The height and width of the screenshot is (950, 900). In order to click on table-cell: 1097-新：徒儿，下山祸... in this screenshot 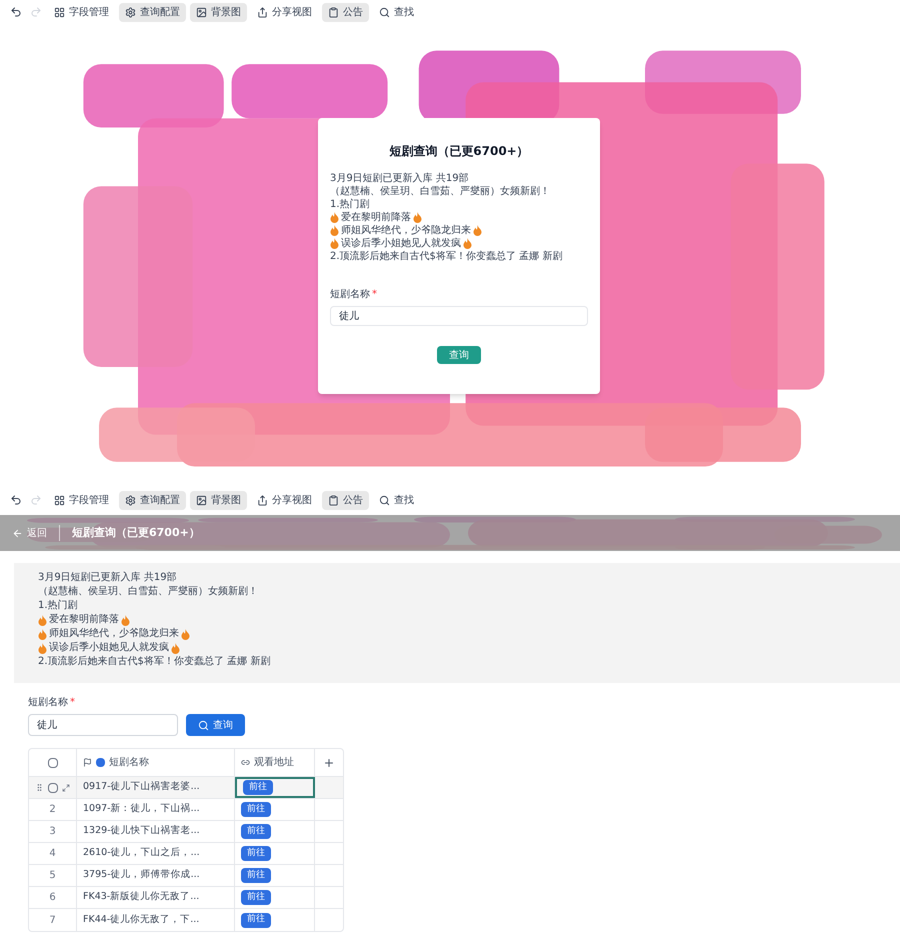, I will do `click(156, 809)`.